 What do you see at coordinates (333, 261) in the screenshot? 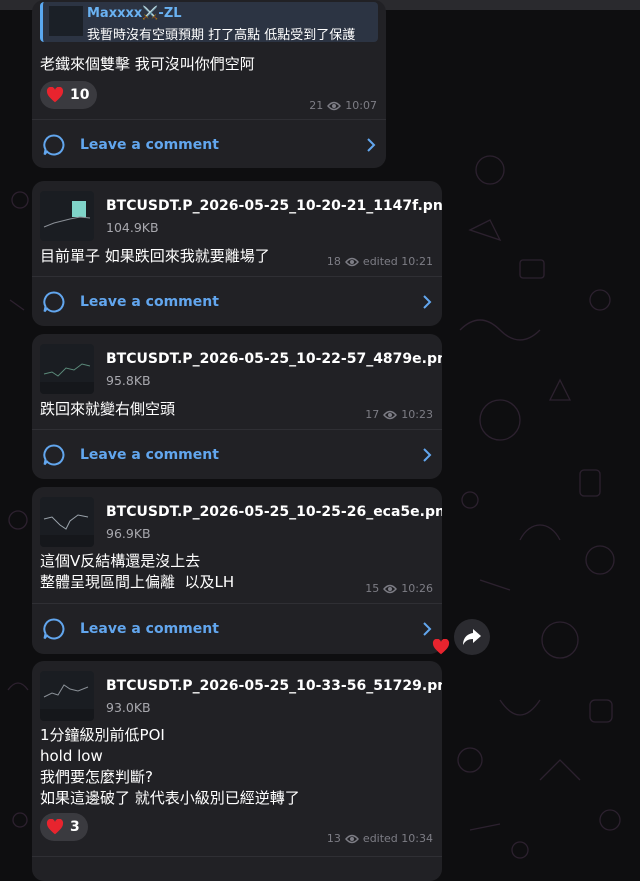
I see `view-count: 18` at bounding box center [333, 261].